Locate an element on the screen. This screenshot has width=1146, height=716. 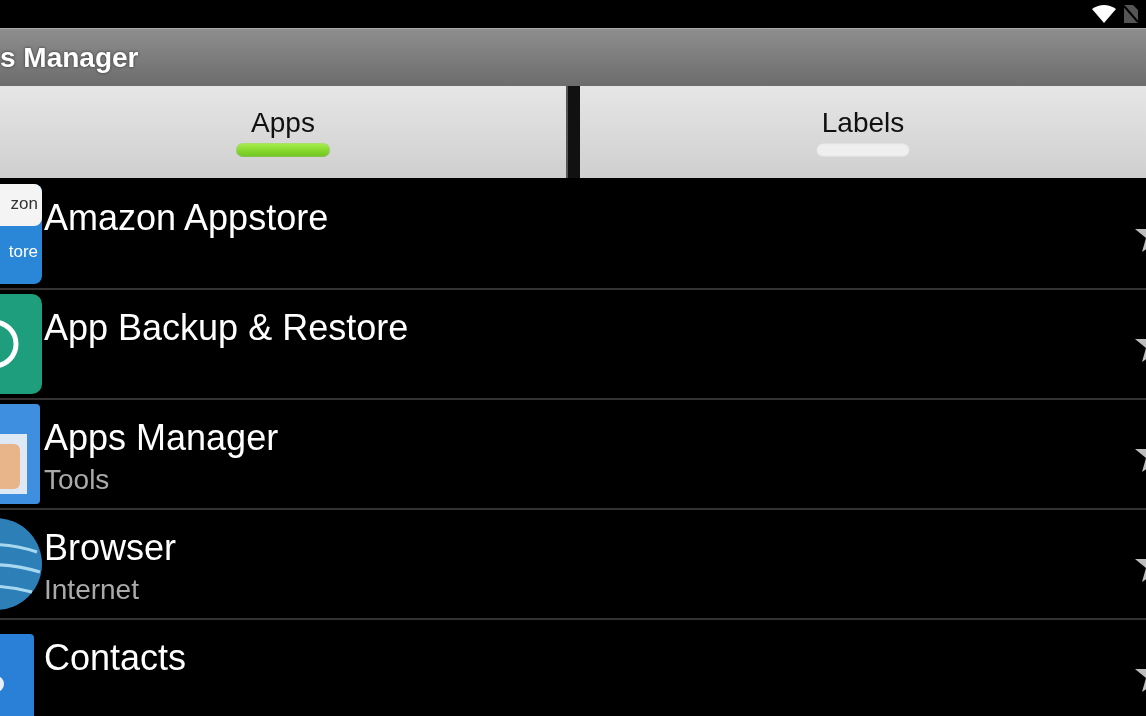
app-name: App Backup & Restore is located at coordinates (227, 328).